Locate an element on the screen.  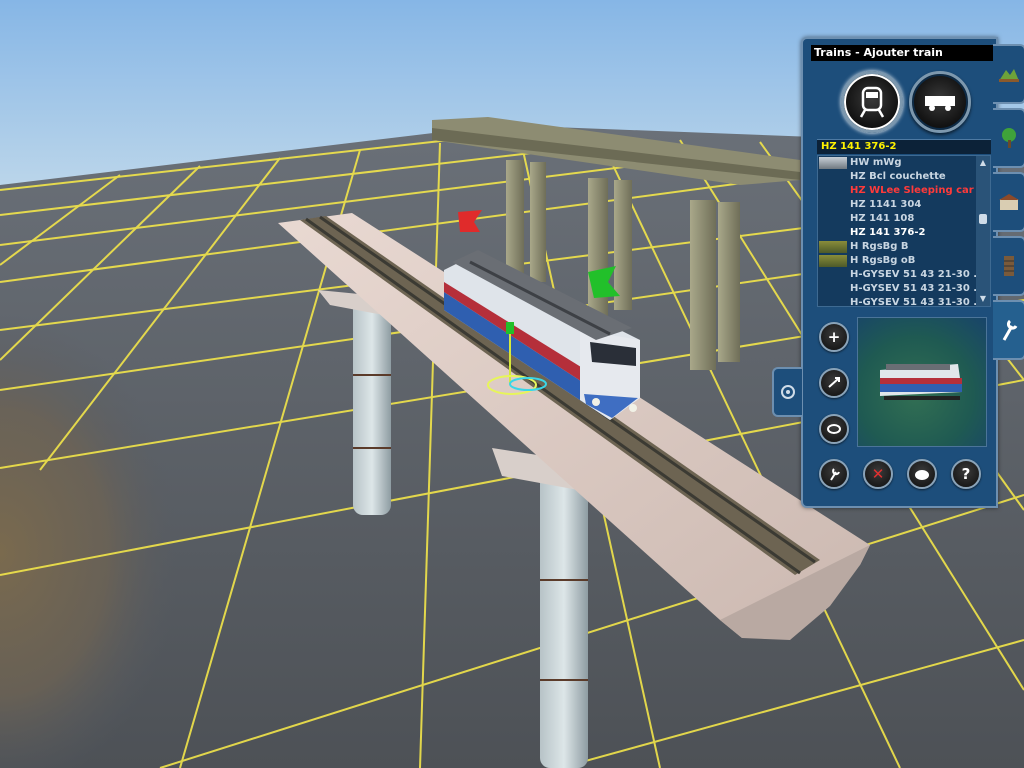
panel-title: Trains - Ajouter train is located at coordinates (904, 53).